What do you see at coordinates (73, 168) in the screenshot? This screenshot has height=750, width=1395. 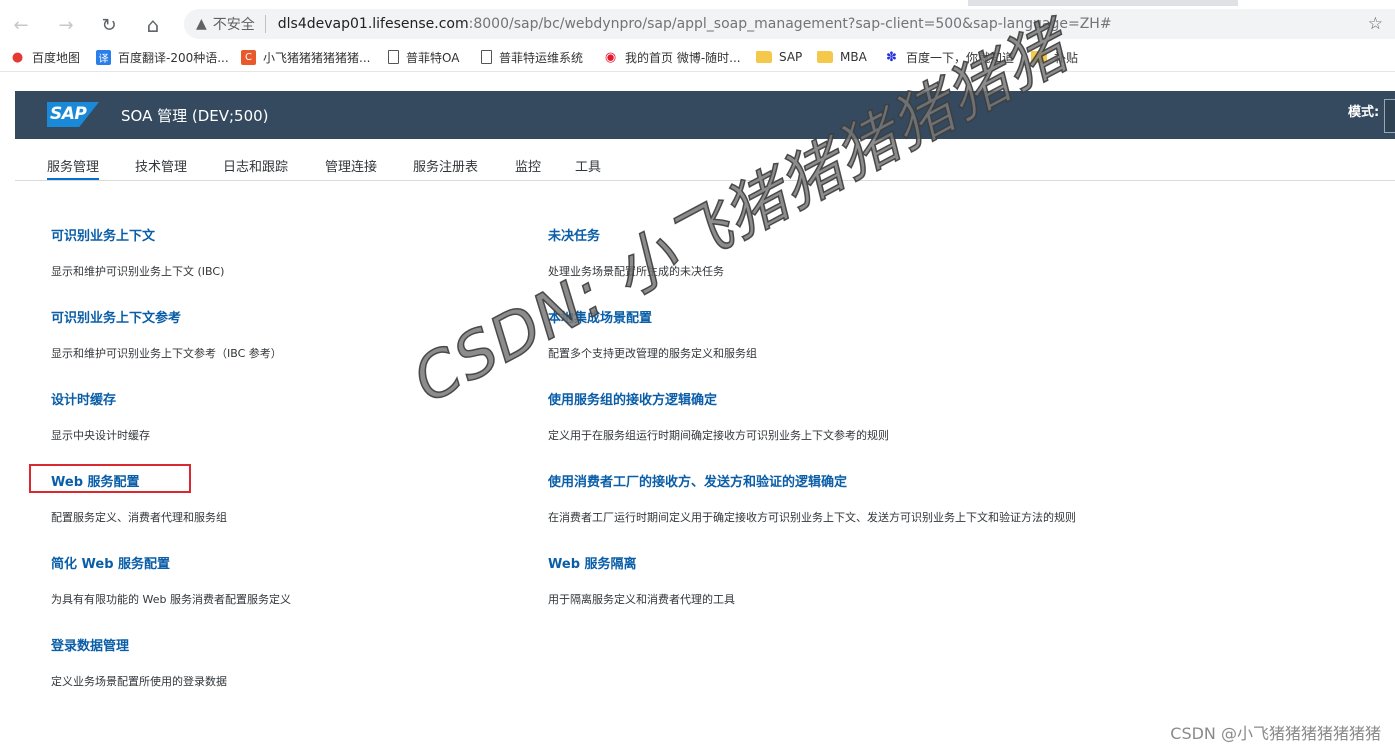 I see `tab-service-management: 服务管理` at bounding box center [73, 168].